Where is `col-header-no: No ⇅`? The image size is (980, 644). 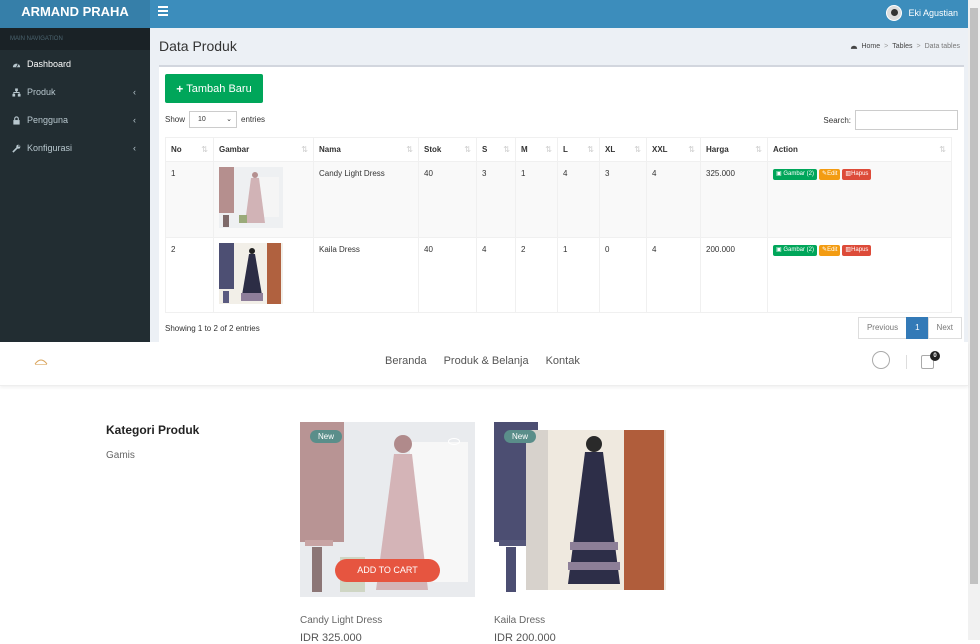
col-header-no: No ⇅ is located at coordinates (189, 149).